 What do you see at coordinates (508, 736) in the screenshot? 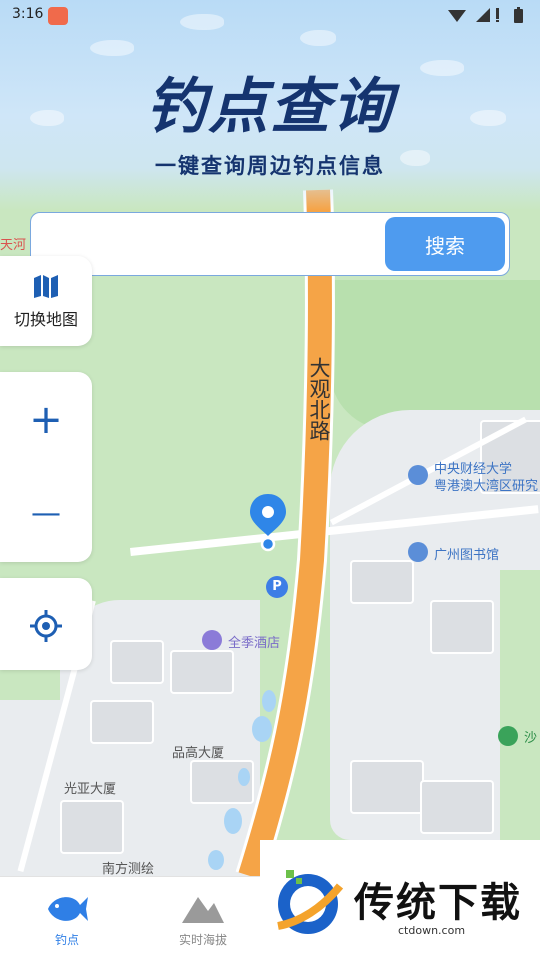
I see `park-icon` at bounding box center [508, 736].